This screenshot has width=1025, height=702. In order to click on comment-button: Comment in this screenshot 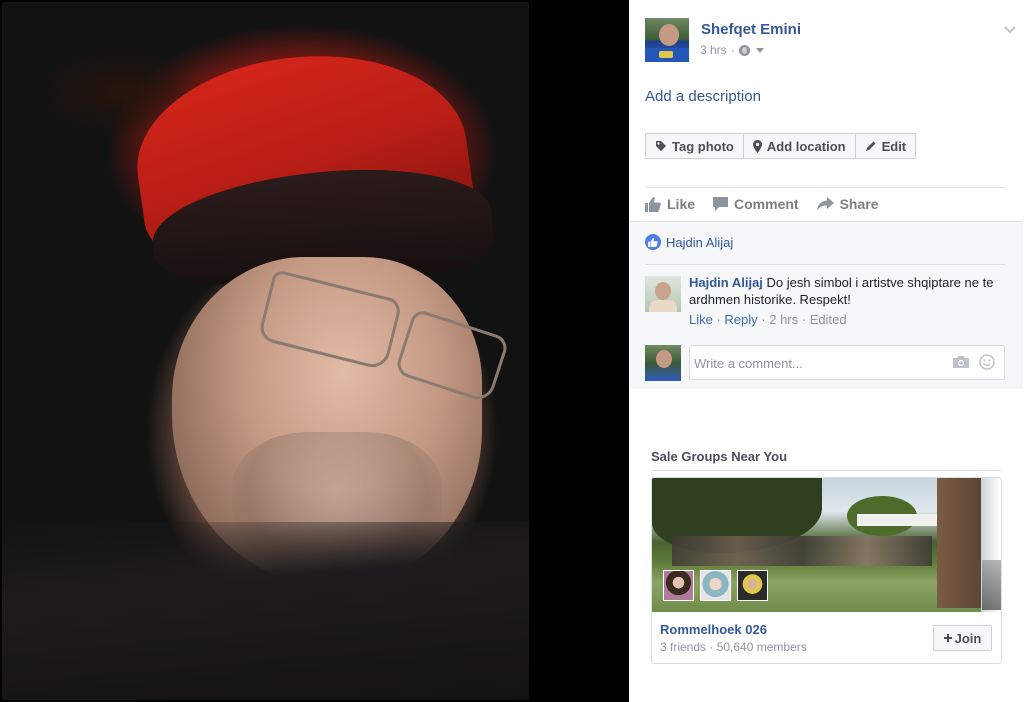, I will do `click(756, 204)`.